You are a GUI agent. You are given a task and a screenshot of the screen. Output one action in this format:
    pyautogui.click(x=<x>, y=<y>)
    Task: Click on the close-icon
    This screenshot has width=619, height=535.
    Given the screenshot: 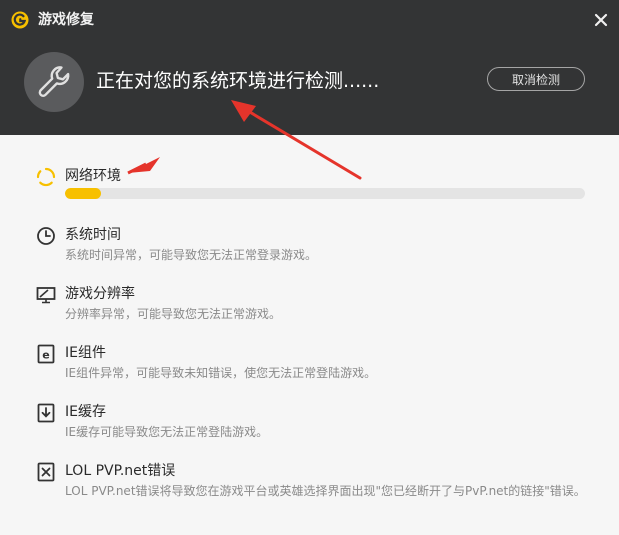 What is the action you would take?
    pyautogui.click(x=601, y=20)
    